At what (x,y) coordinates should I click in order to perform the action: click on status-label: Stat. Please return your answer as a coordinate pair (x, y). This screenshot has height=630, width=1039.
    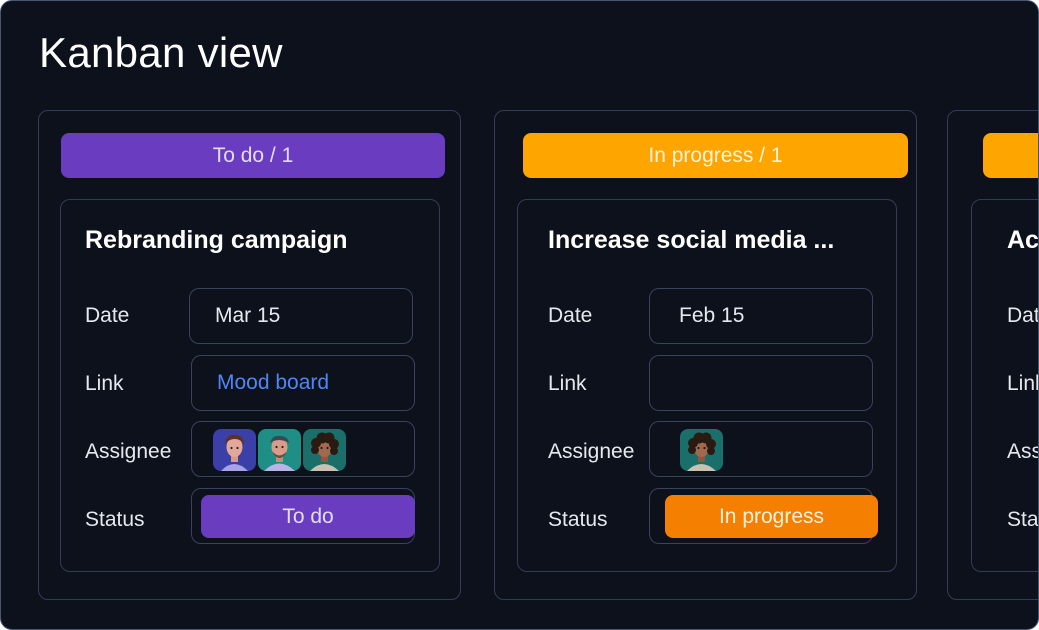
    Looking at the image, I should click on (1023, 519).